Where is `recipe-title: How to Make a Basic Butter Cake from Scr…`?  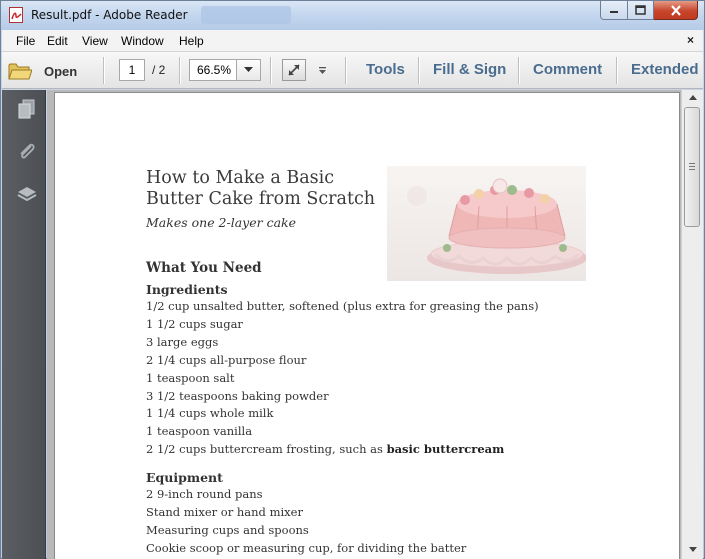
recipe-title: How to Make a Basic Butter Cake from Scr… is located at coordinates (261, 188).